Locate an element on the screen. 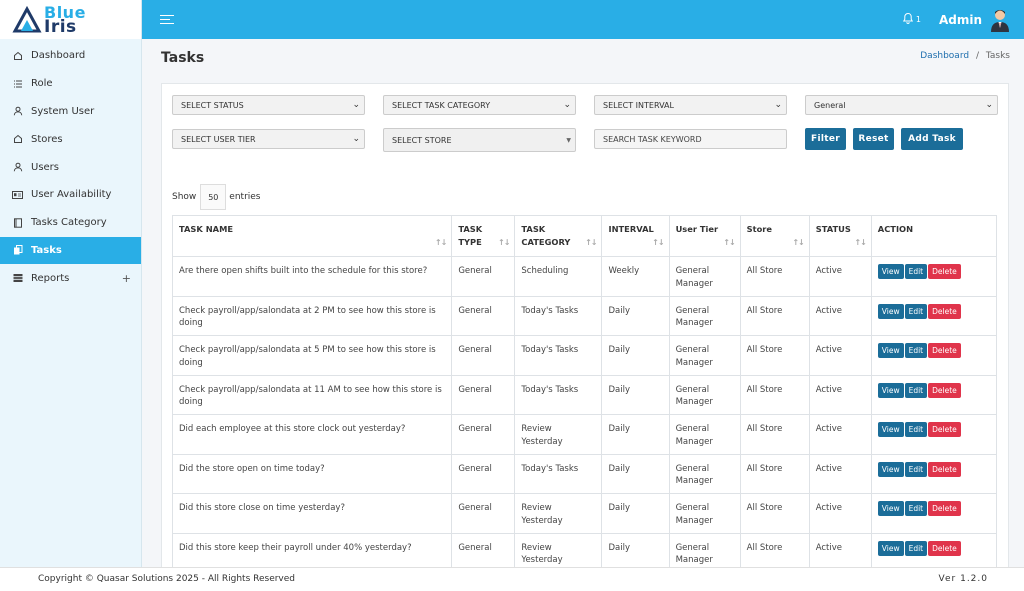 The width and height of the screenshot is (1024, 591). page-title: Tasks is located at coordinates (183, 58).